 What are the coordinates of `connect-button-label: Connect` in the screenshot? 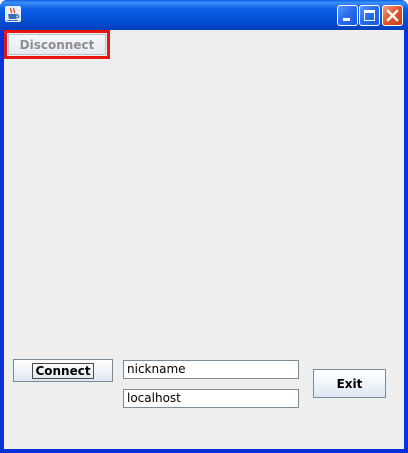 It's located at (63, 370).